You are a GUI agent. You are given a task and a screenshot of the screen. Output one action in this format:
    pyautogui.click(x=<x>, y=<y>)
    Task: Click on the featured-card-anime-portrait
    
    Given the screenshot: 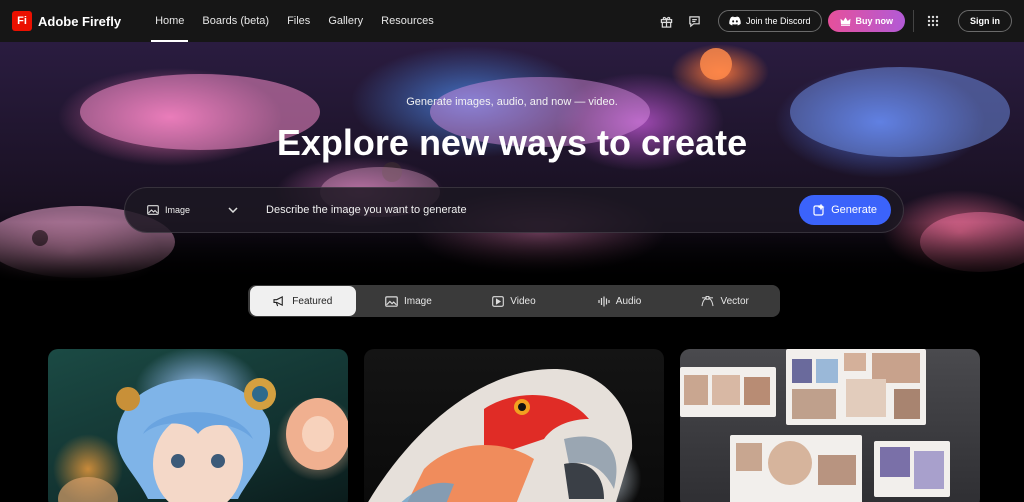 What is the action you would take?
    pyautogui.click(x=198, y=425)
    